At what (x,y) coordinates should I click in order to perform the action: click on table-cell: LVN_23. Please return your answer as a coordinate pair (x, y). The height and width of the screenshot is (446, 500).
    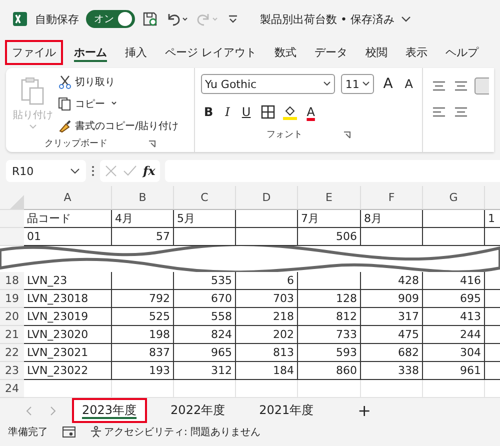
    Looking at the image, I should click on (68, 281).